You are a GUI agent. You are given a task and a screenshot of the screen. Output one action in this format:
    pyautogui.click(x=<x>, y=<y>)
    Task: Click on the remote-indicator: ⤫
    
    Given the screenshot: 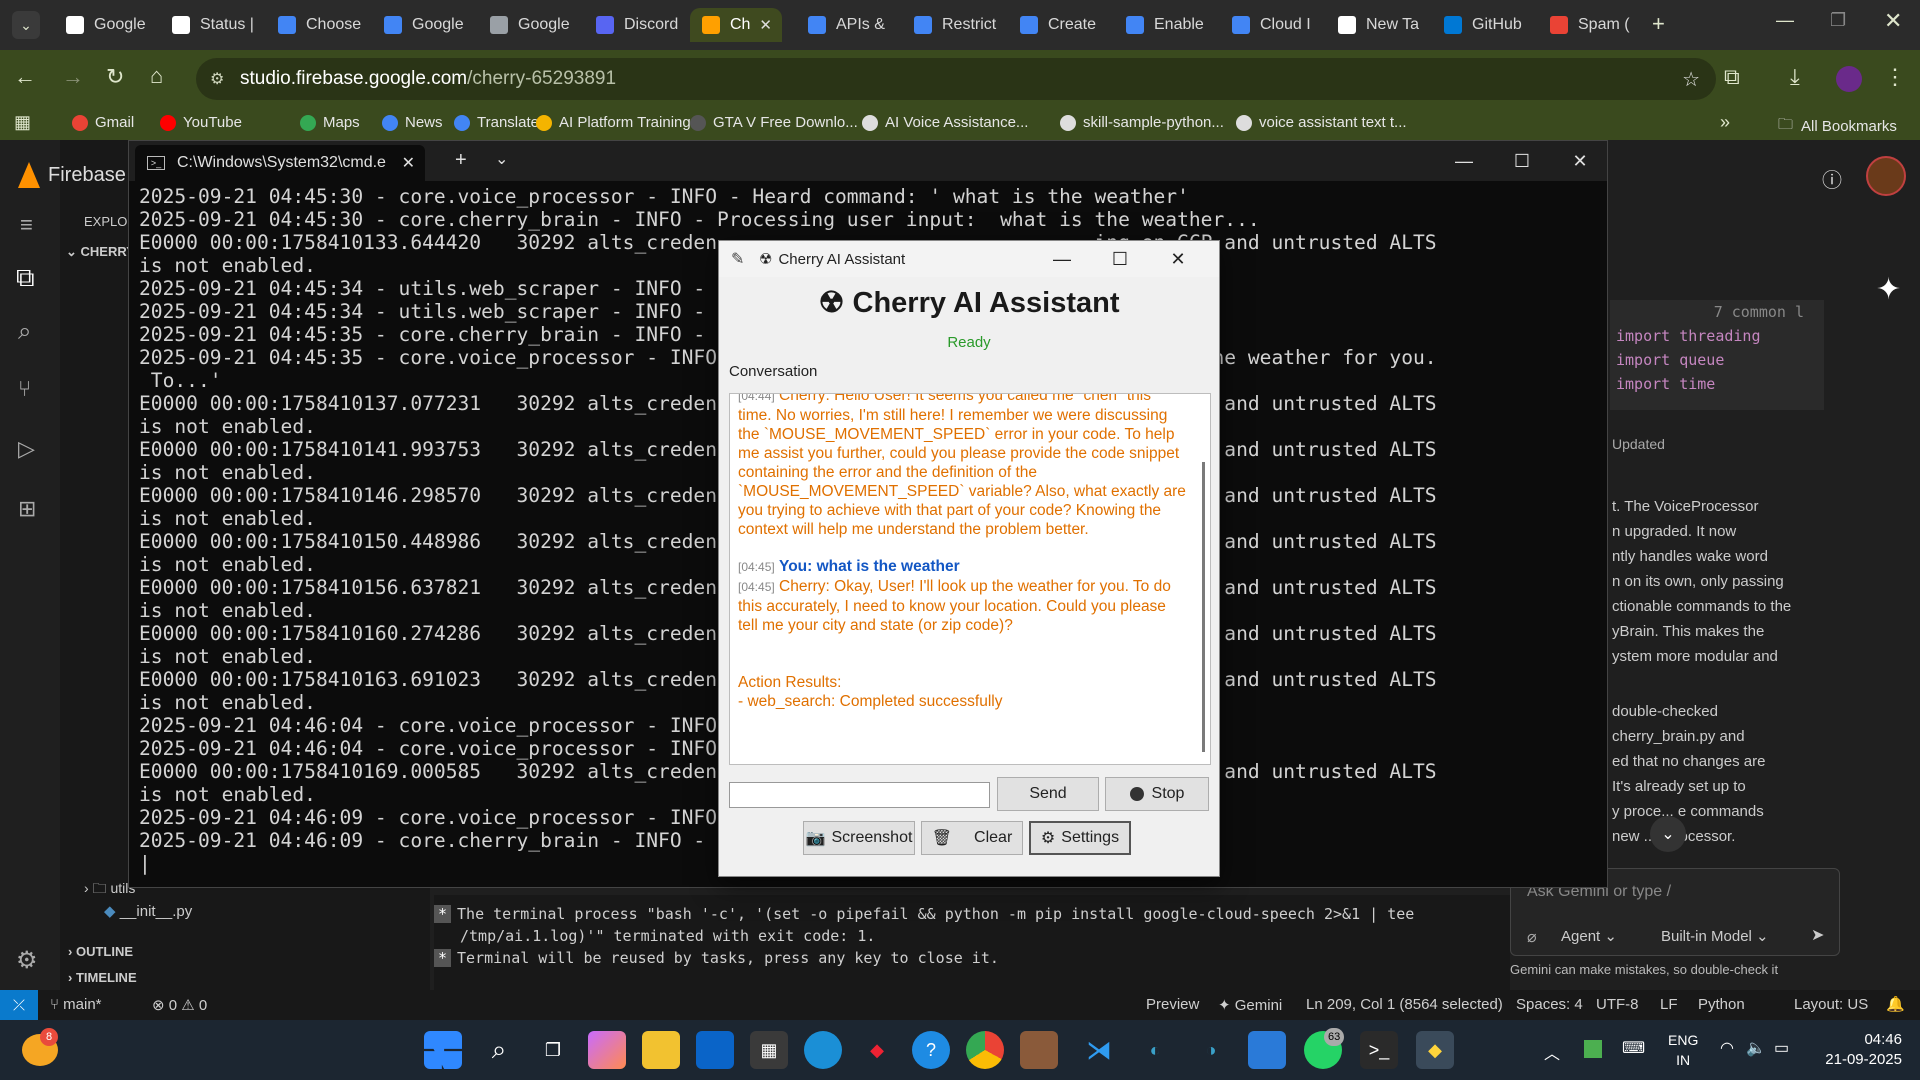 What is the action you would take?
    pyautogui.click(x=19, y=1005)
    